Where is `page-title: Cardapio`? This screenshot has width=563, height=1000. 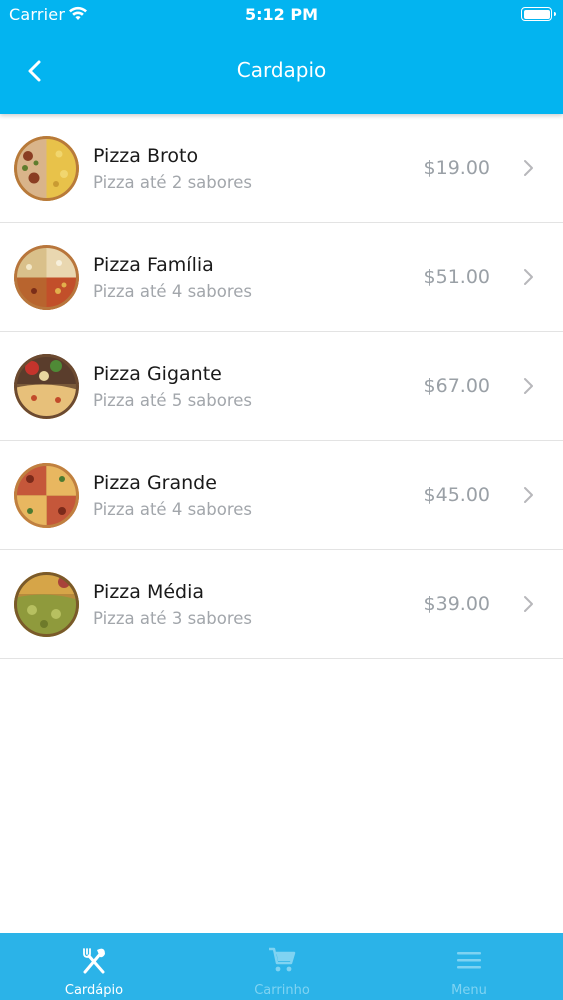
page-title: Cardapio is located at coordinates (281, 70).